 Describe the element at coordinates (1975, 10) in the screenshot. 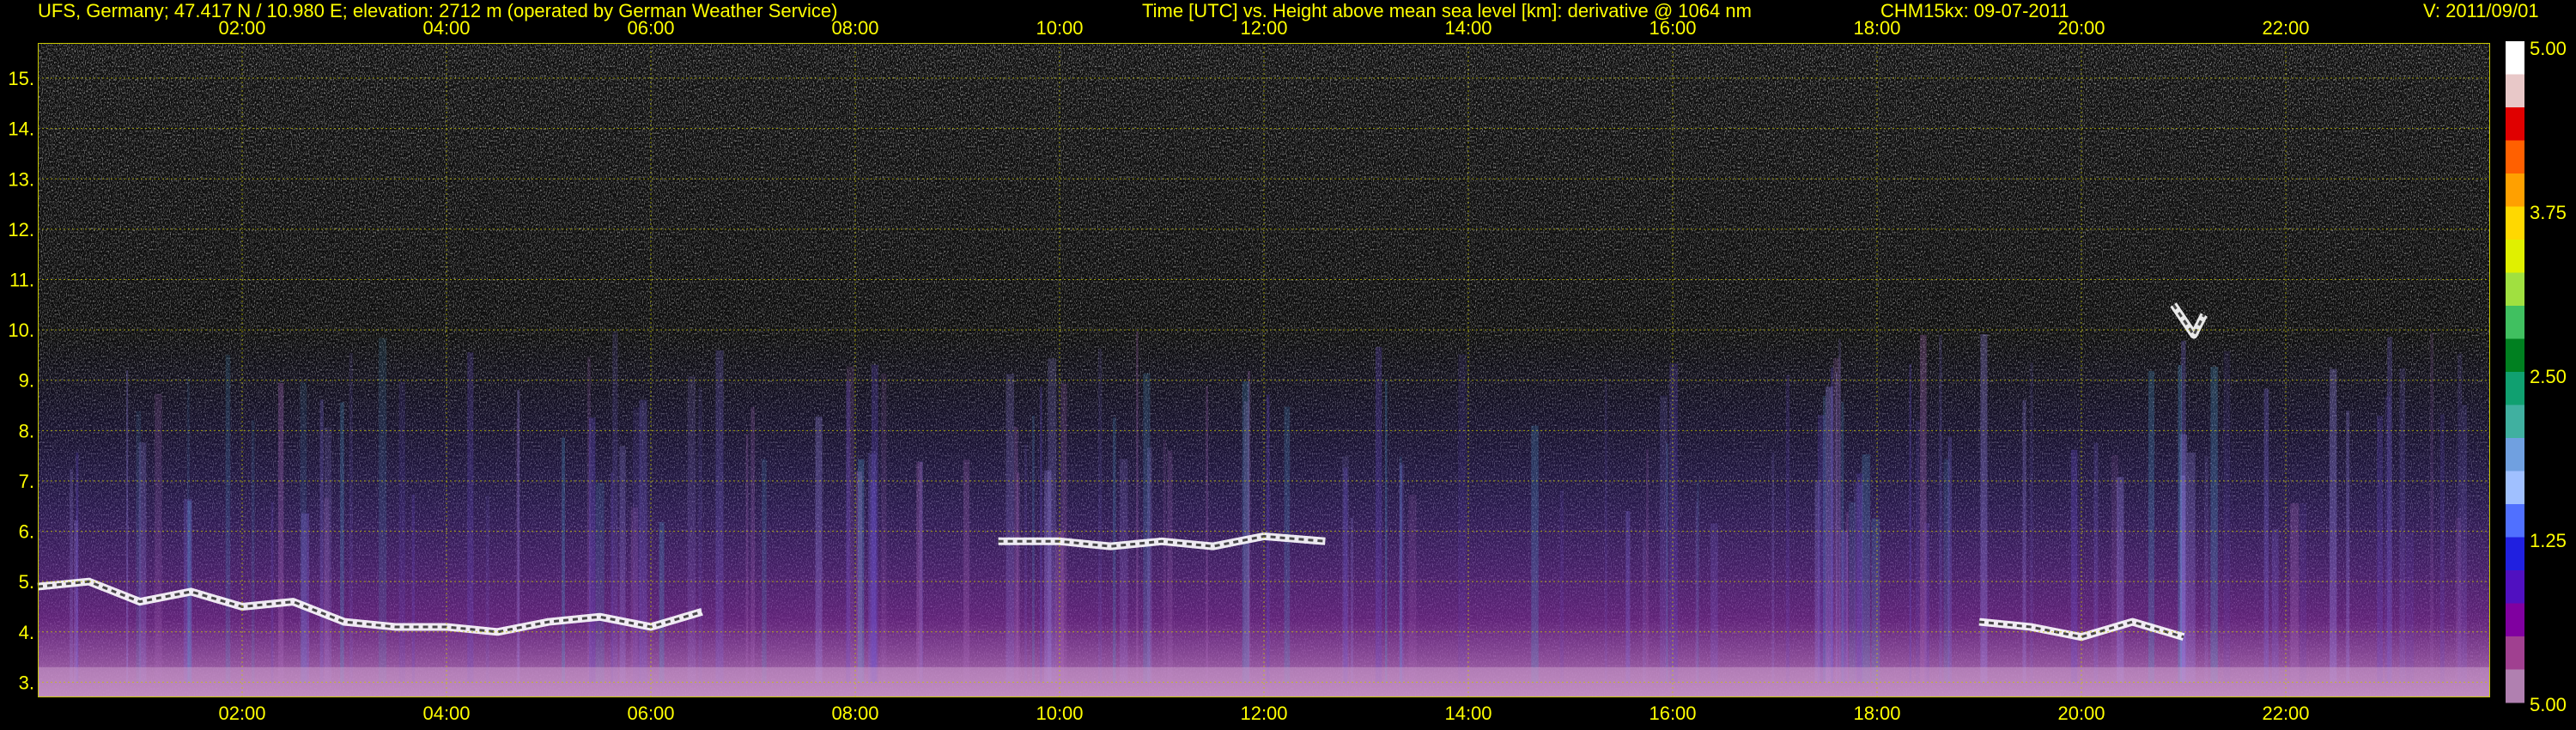

I see `instrument-date: CHM15kx: 09-07-2011` at that location.